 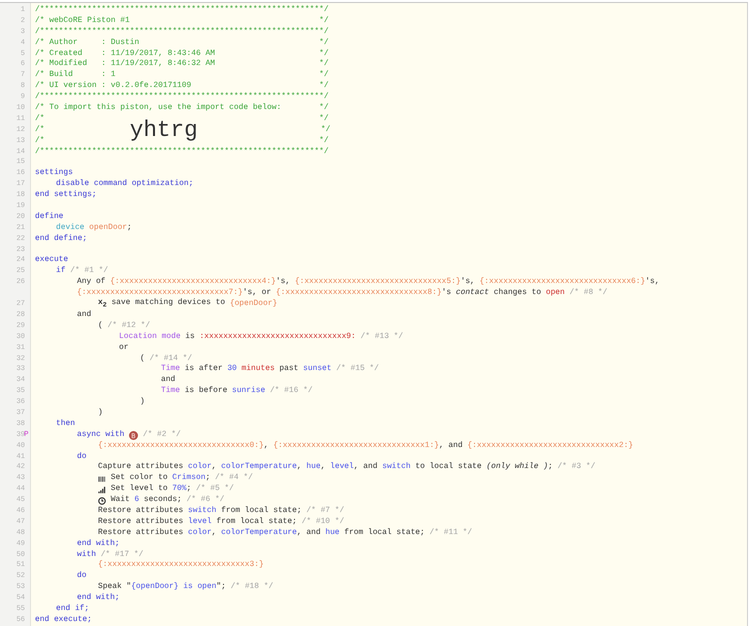 What do you see at coordinates (102, 478) in the screenshot?
I see `color-bars-icon` at bounding box center [102, 478].